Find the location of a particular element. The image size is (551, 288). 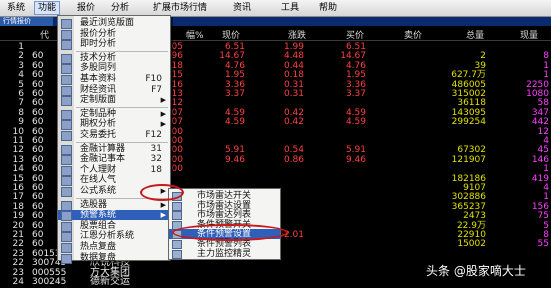

submenu-item-label: 条件预警设置 is located at coordinates (224, 234).